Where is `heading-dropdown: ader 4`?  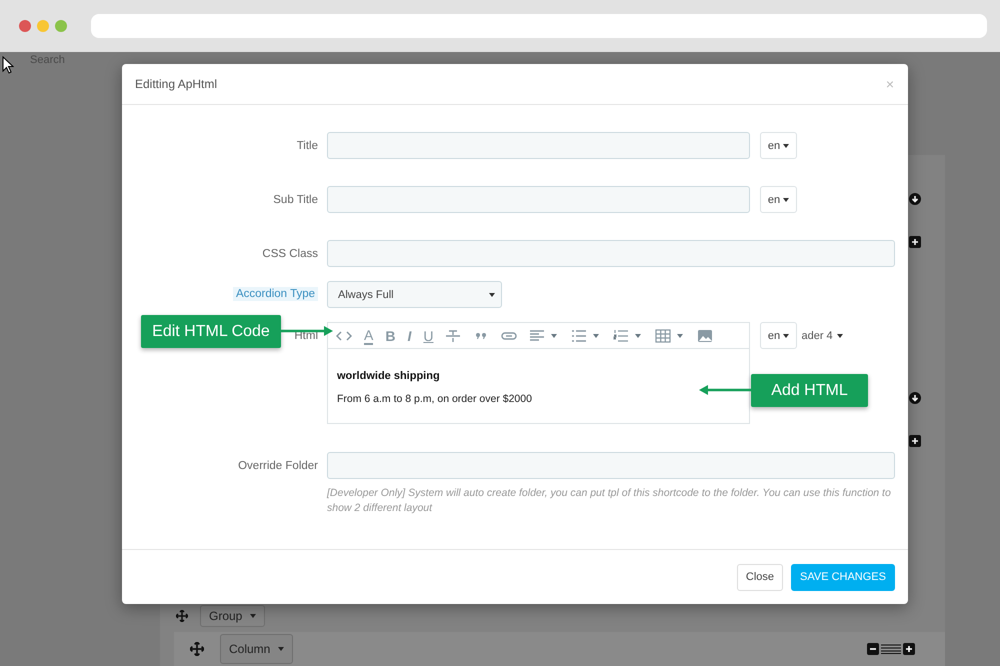 heading-dropdown: ader 4 is located at coordinates (822, 336).